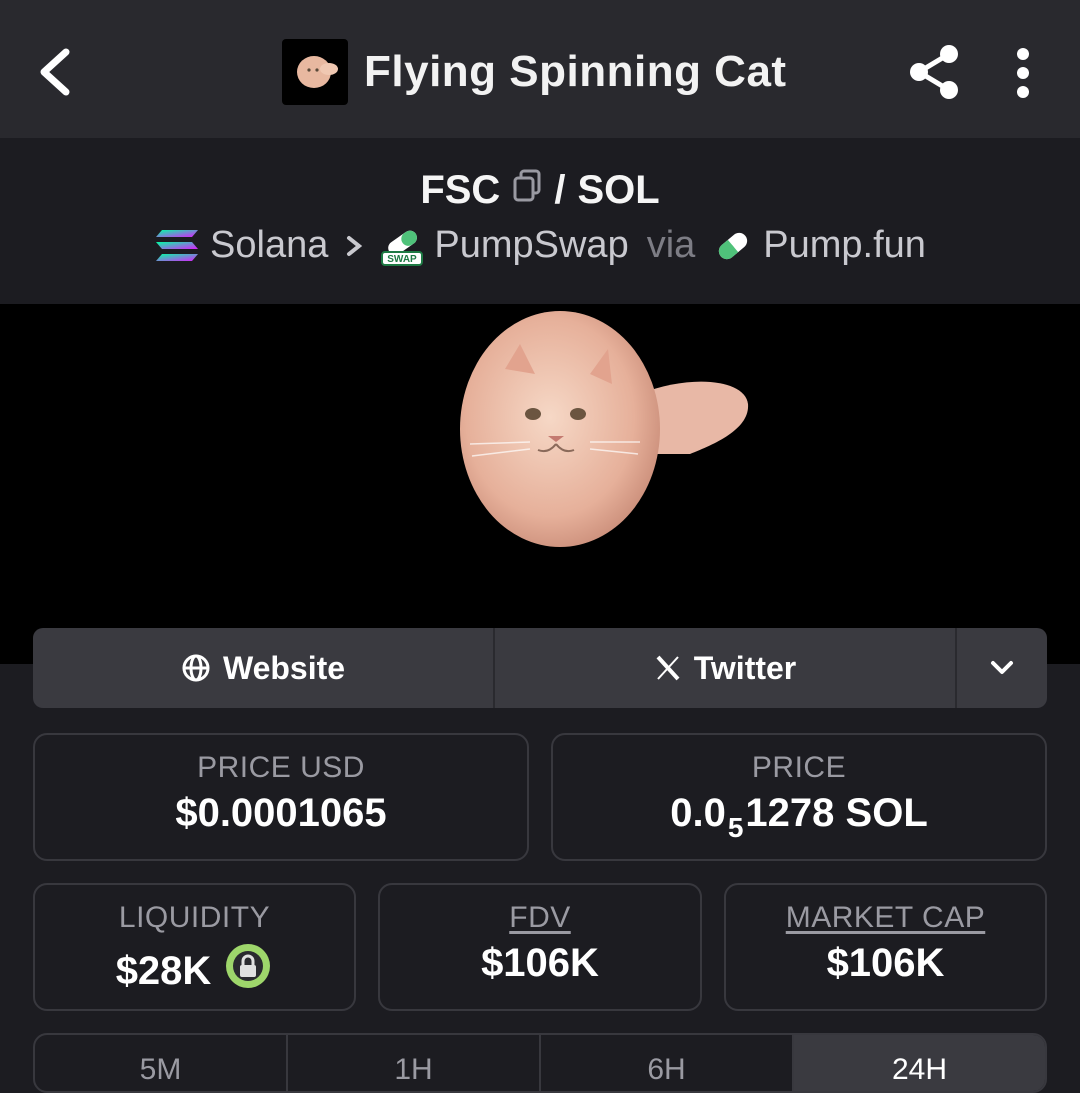 Image resolution: width=1080 pixels, height=1093 pixels. What do you see at coordinates (177, 245) in the screenshot?
I see `solana-icon` at bounding box center [177, 245].